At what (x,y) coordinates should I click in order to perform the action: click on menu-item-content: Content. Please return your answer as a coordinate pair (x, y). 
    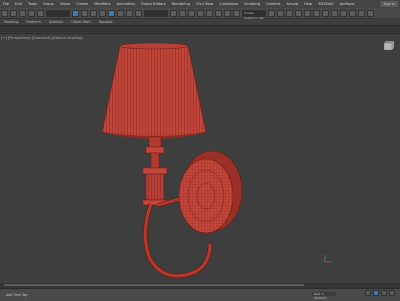
    Looking at the image, I should click on (273, 4).